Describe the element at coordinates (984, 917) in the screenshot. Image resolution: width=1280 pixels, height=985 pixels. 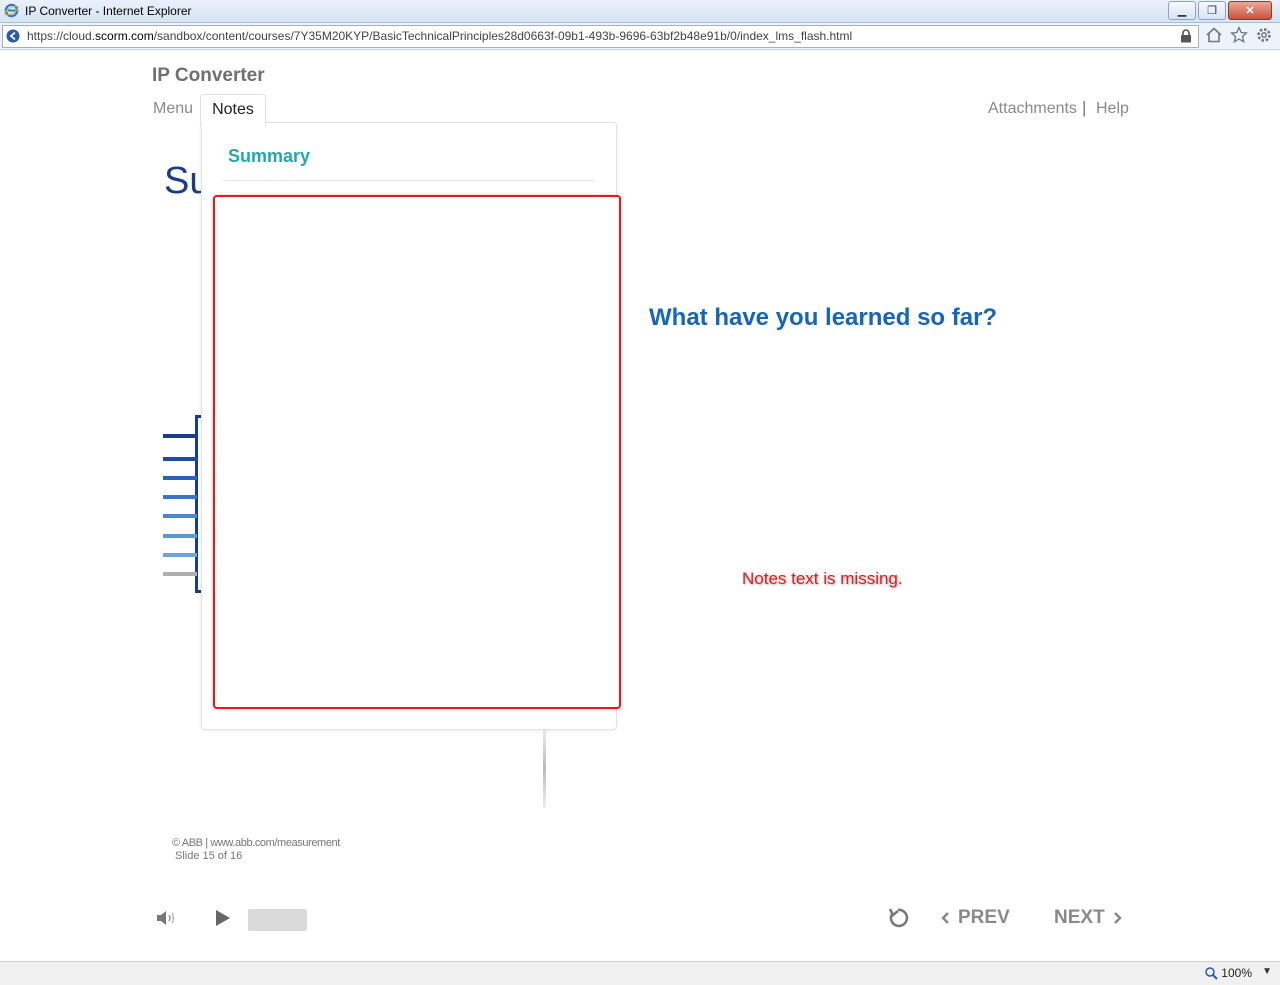
I see `prev-label: PREV` at that location.